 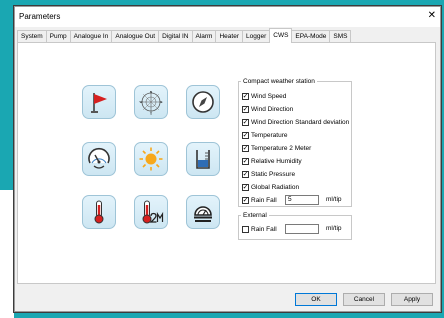 I want to click on checkbox-global-radiation: ✓ Global Radiation, so click(x=270, y=187).